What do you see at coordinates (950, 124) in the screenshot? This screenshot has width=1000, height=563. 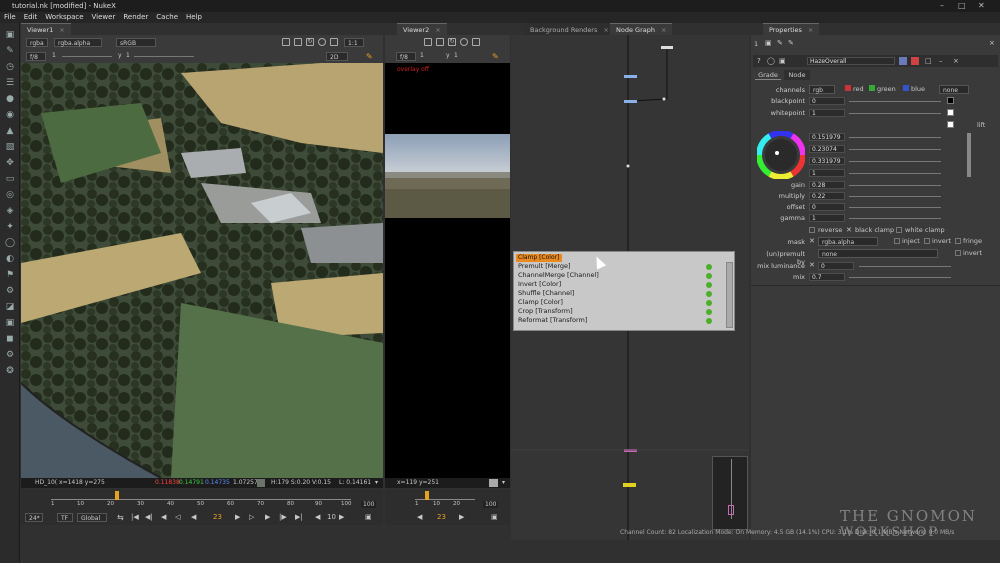 I see `lift-swatch` at bounding box center [950, 124].